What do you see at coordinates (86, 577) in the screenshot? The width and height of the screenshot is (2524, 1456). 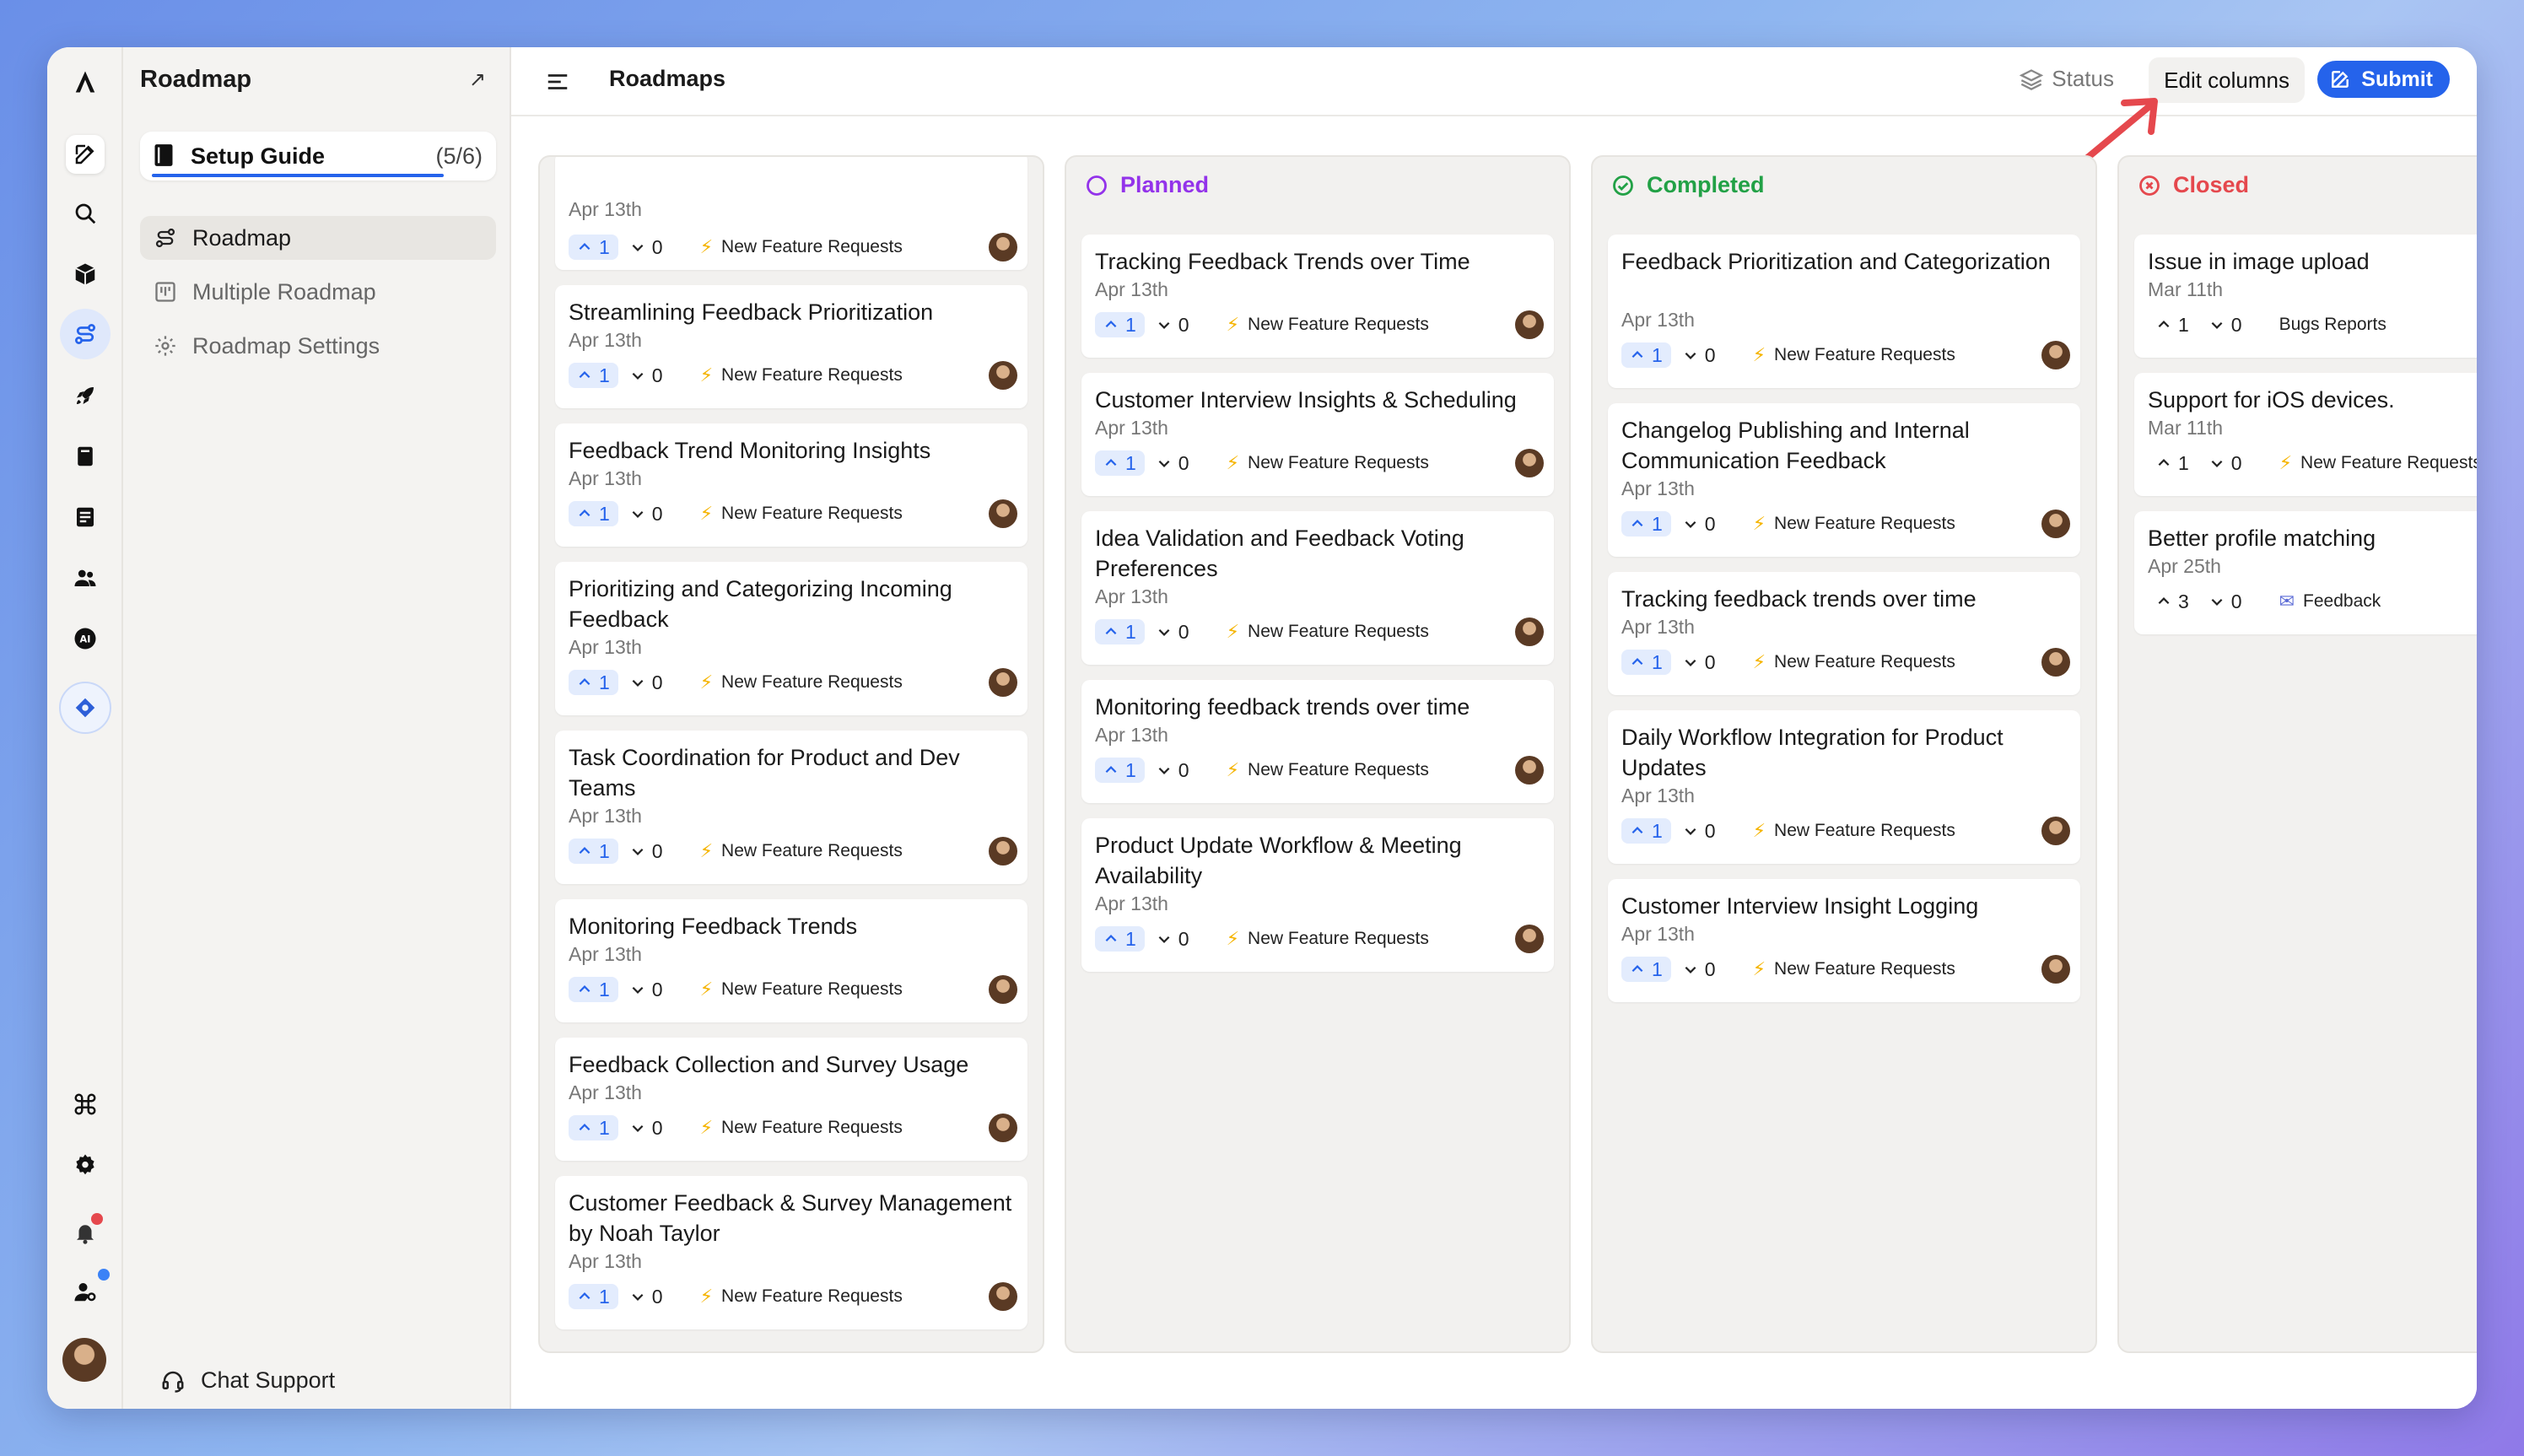 I see `users-icon` at bounding box center [86, 577].